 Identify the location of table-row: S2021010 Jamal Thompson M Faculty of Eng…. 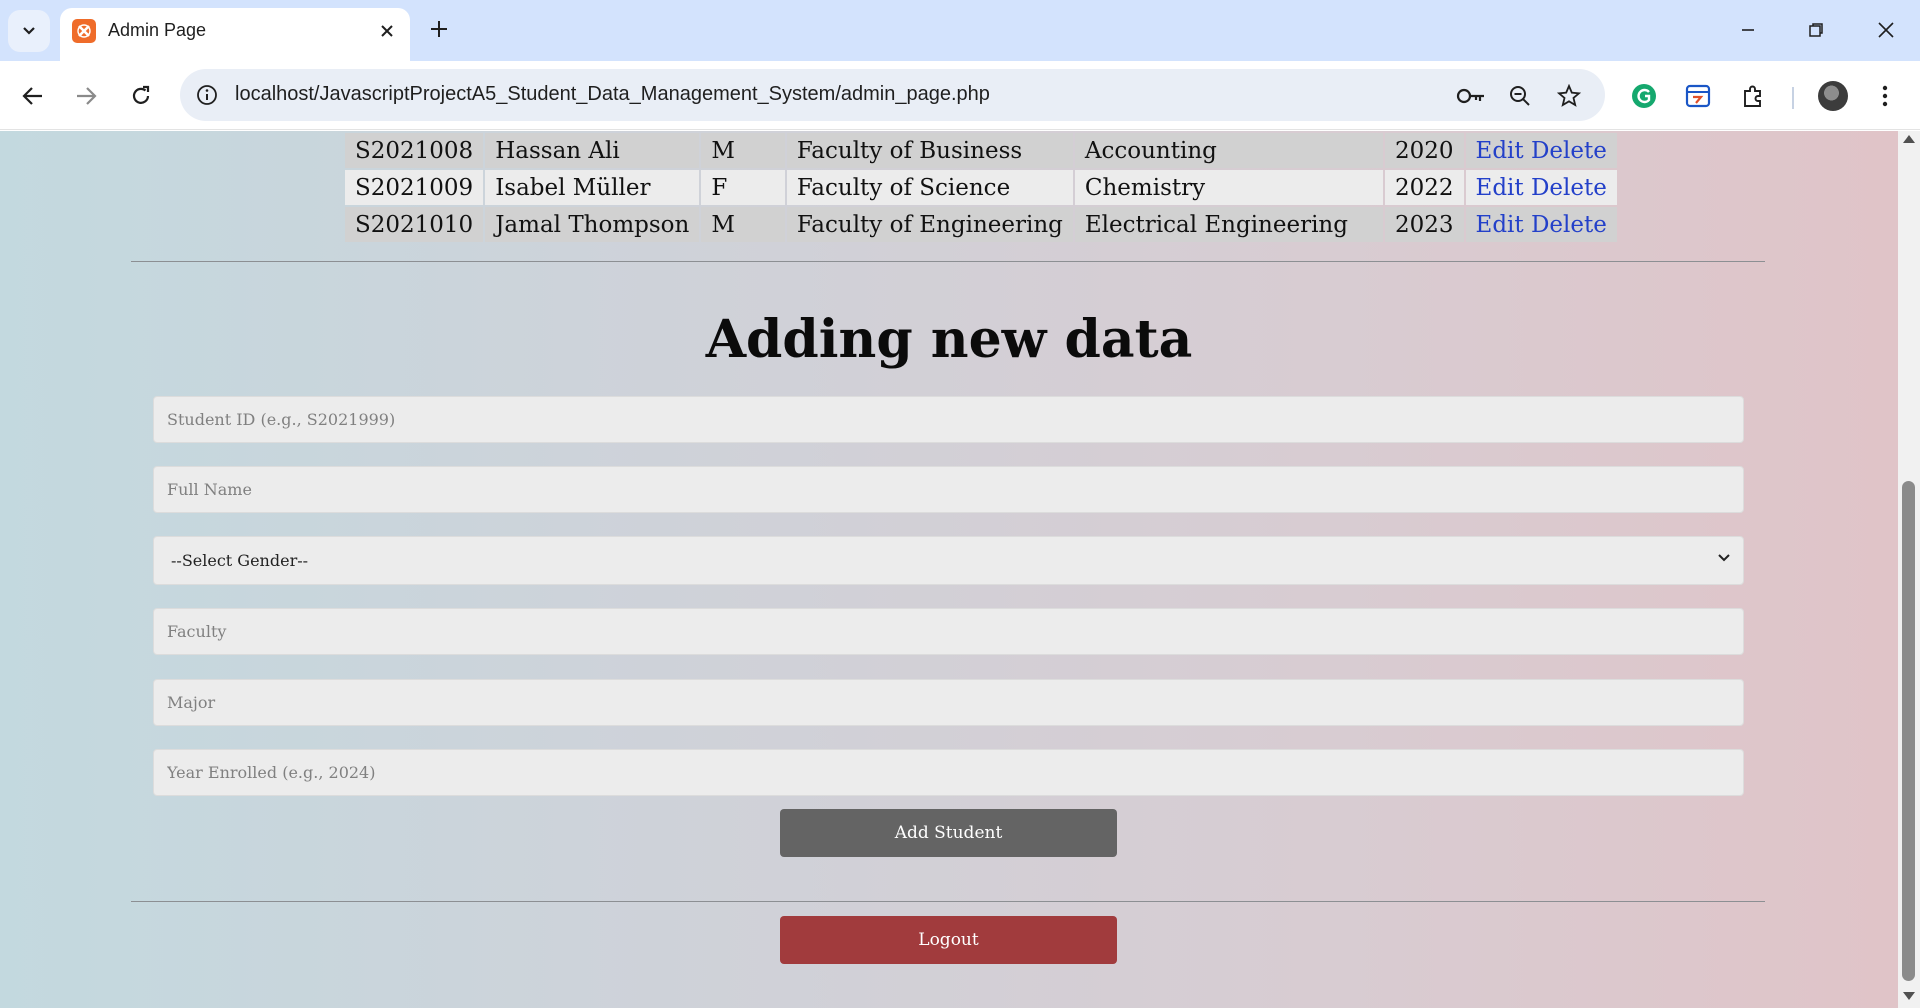
(981, 224).